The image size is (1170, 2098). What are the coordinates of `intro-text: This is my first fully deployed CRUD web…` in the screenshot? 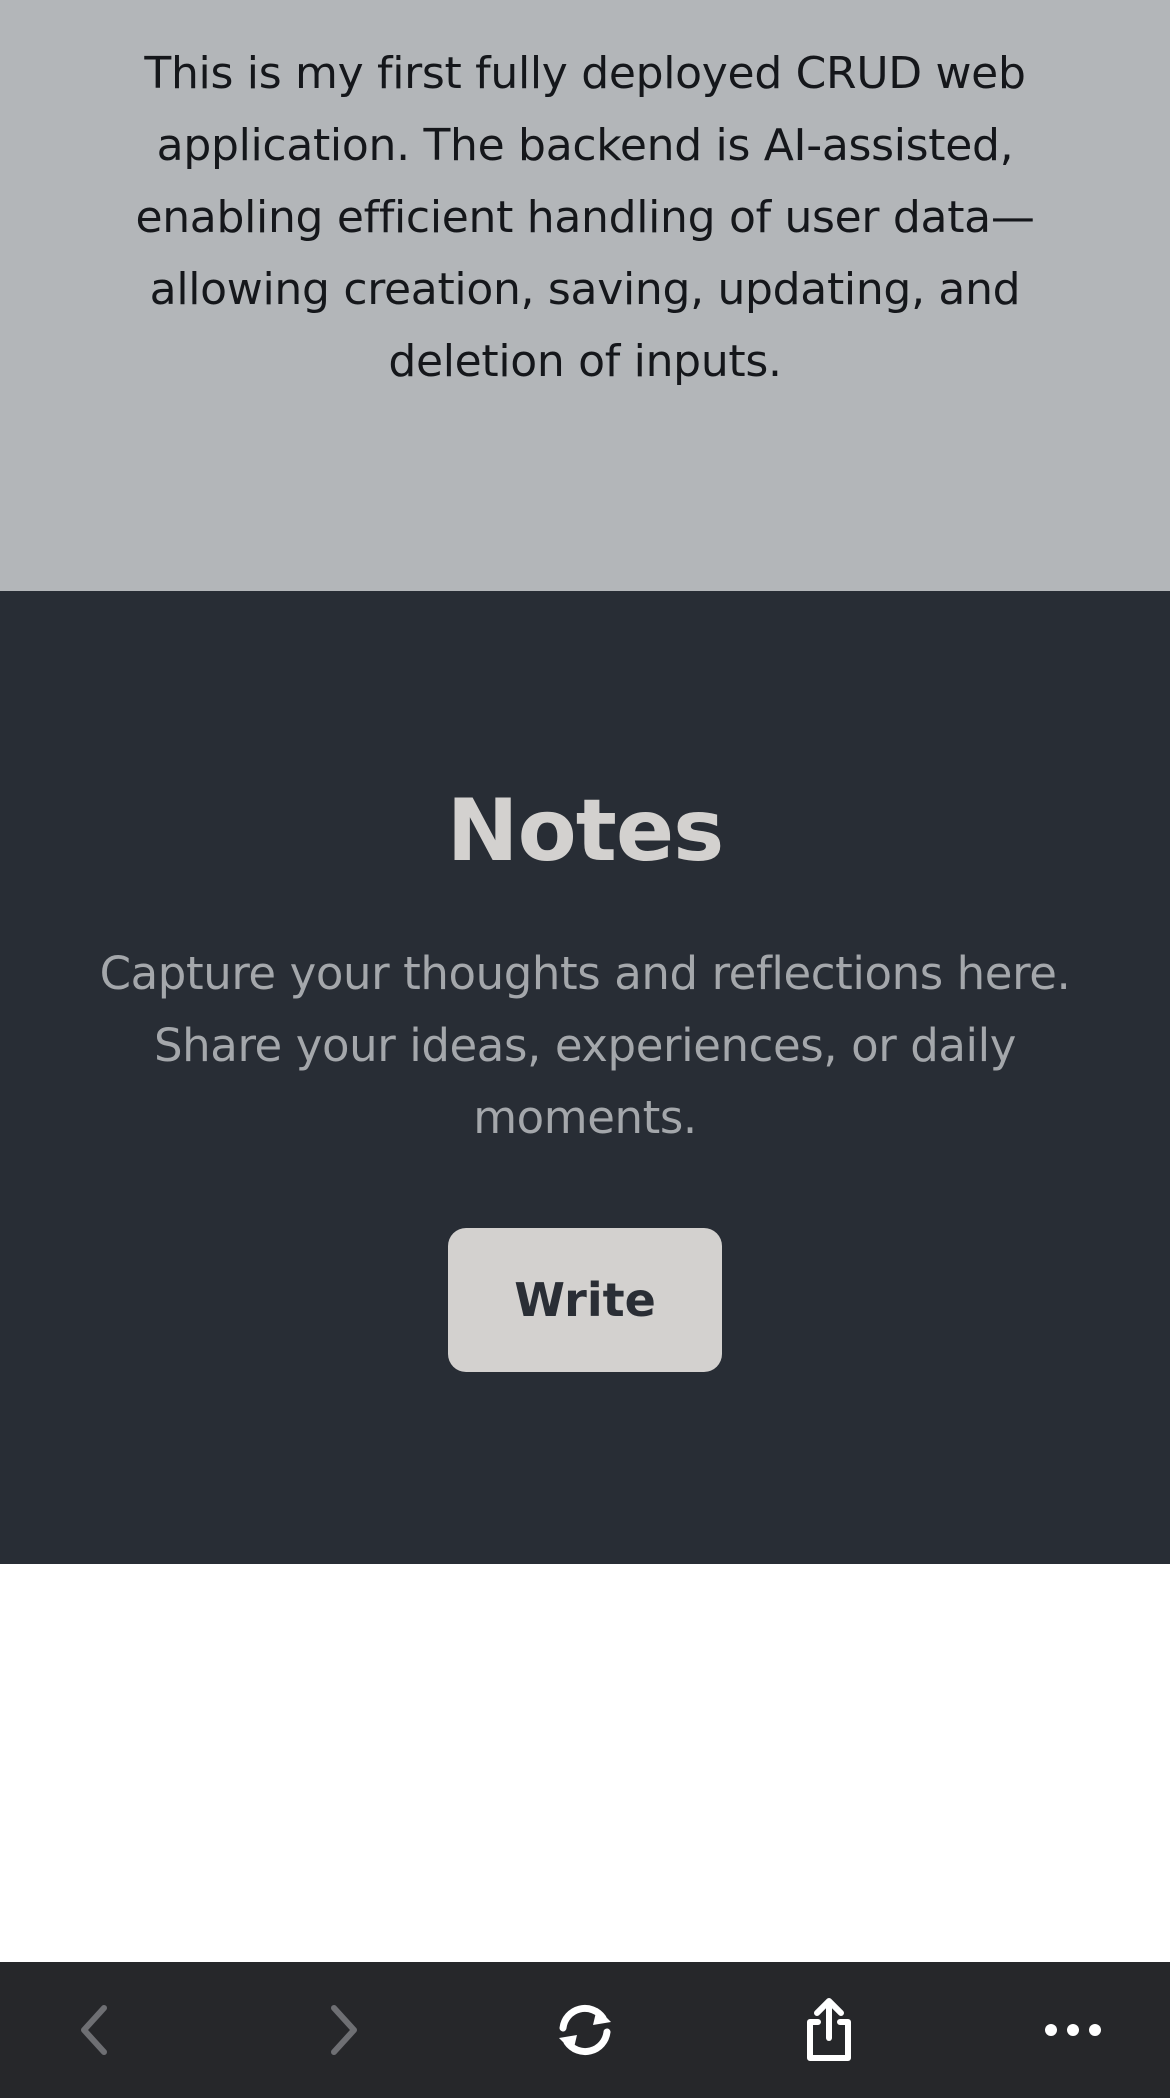 It's located at (585, 217).